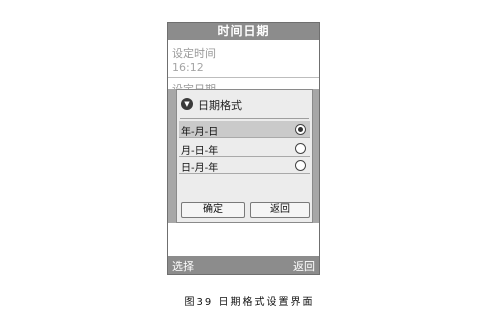 Image resolution: width=499 pixels, height=309 pixels. I want to click on chevron-down-icon: ▼, so click(187, 104).